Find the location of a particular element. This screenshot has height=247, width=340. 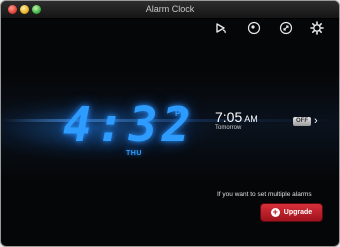

moon-icon is located at coordinates (254, 28).